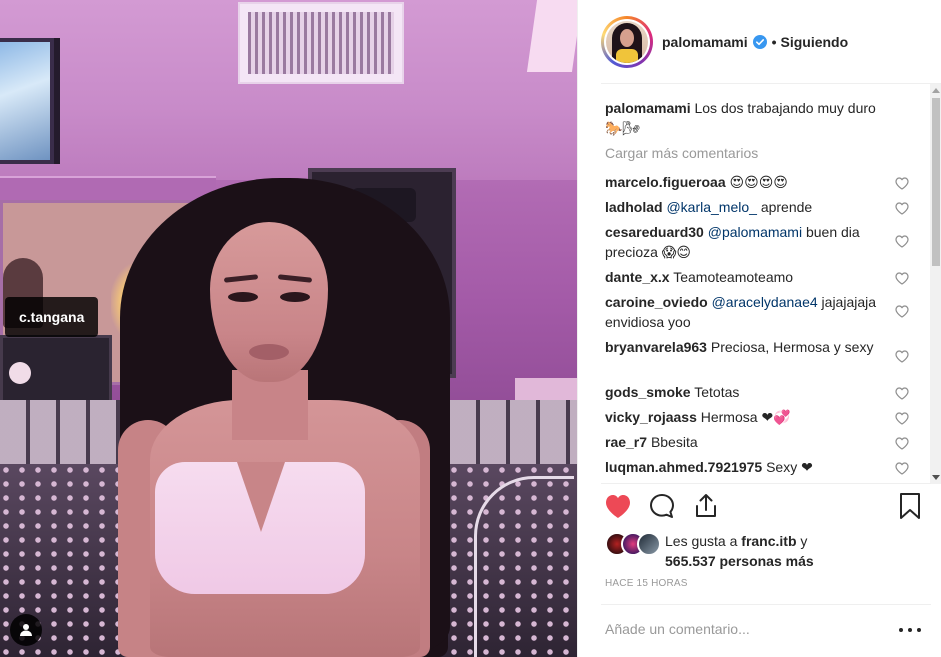 Image resolution: width=941 pixels, height=657 pixels. What do you see at coordinates (757, 392) in the screenshot?
I see `comment-item: gods_smoke Tetotas` at bounding box center [757, 392].